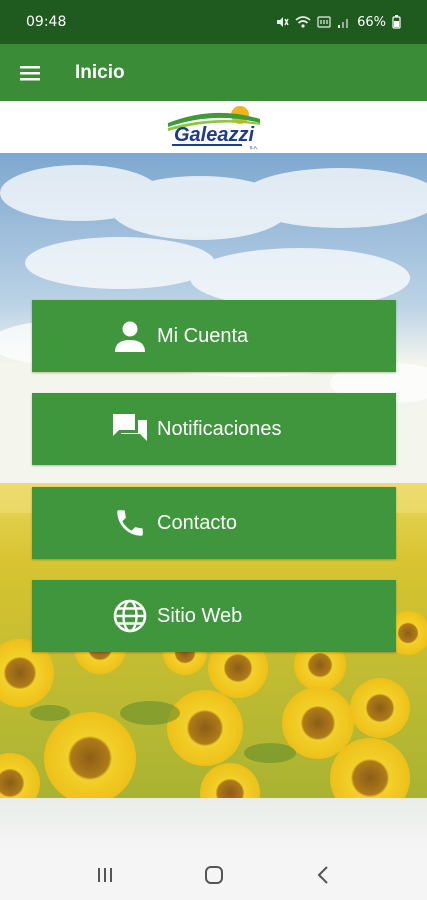 The height and width of the screenshot is (900, 427). I want to click on galeazzi-logo: Galeazzi S.A., so click(213, 128).